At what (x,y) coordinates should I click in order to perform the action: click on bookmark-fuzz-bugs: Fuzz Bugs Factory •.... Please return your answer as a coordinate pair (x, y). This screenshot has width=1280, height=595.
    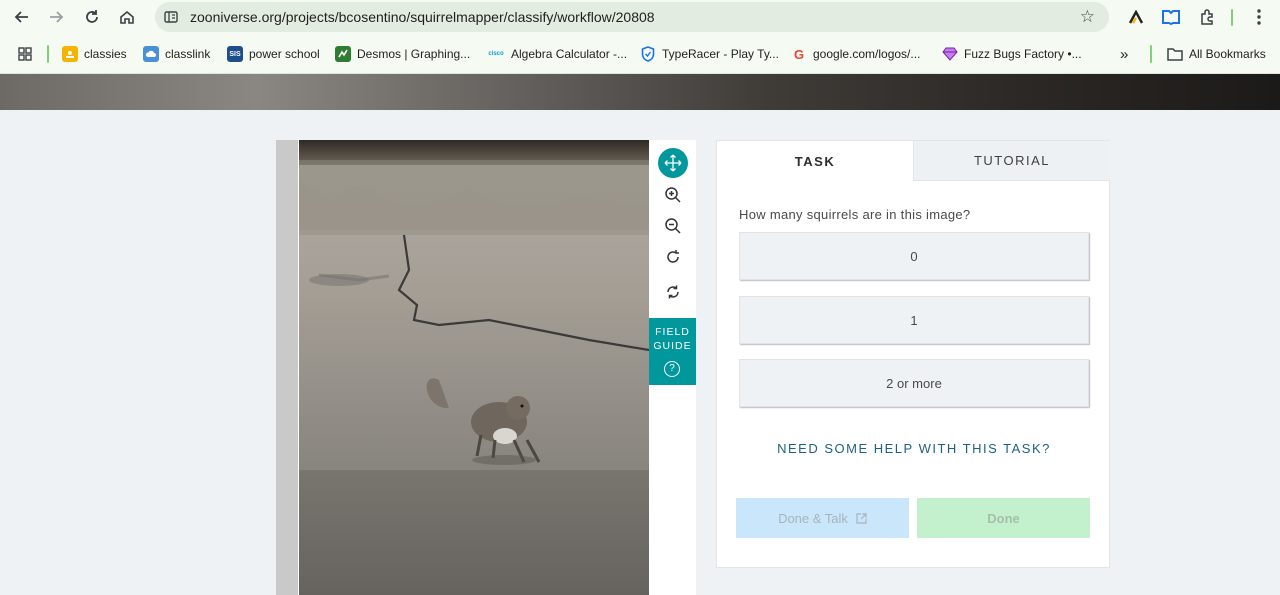
    Looking at the image, I should click on (1012, 54).